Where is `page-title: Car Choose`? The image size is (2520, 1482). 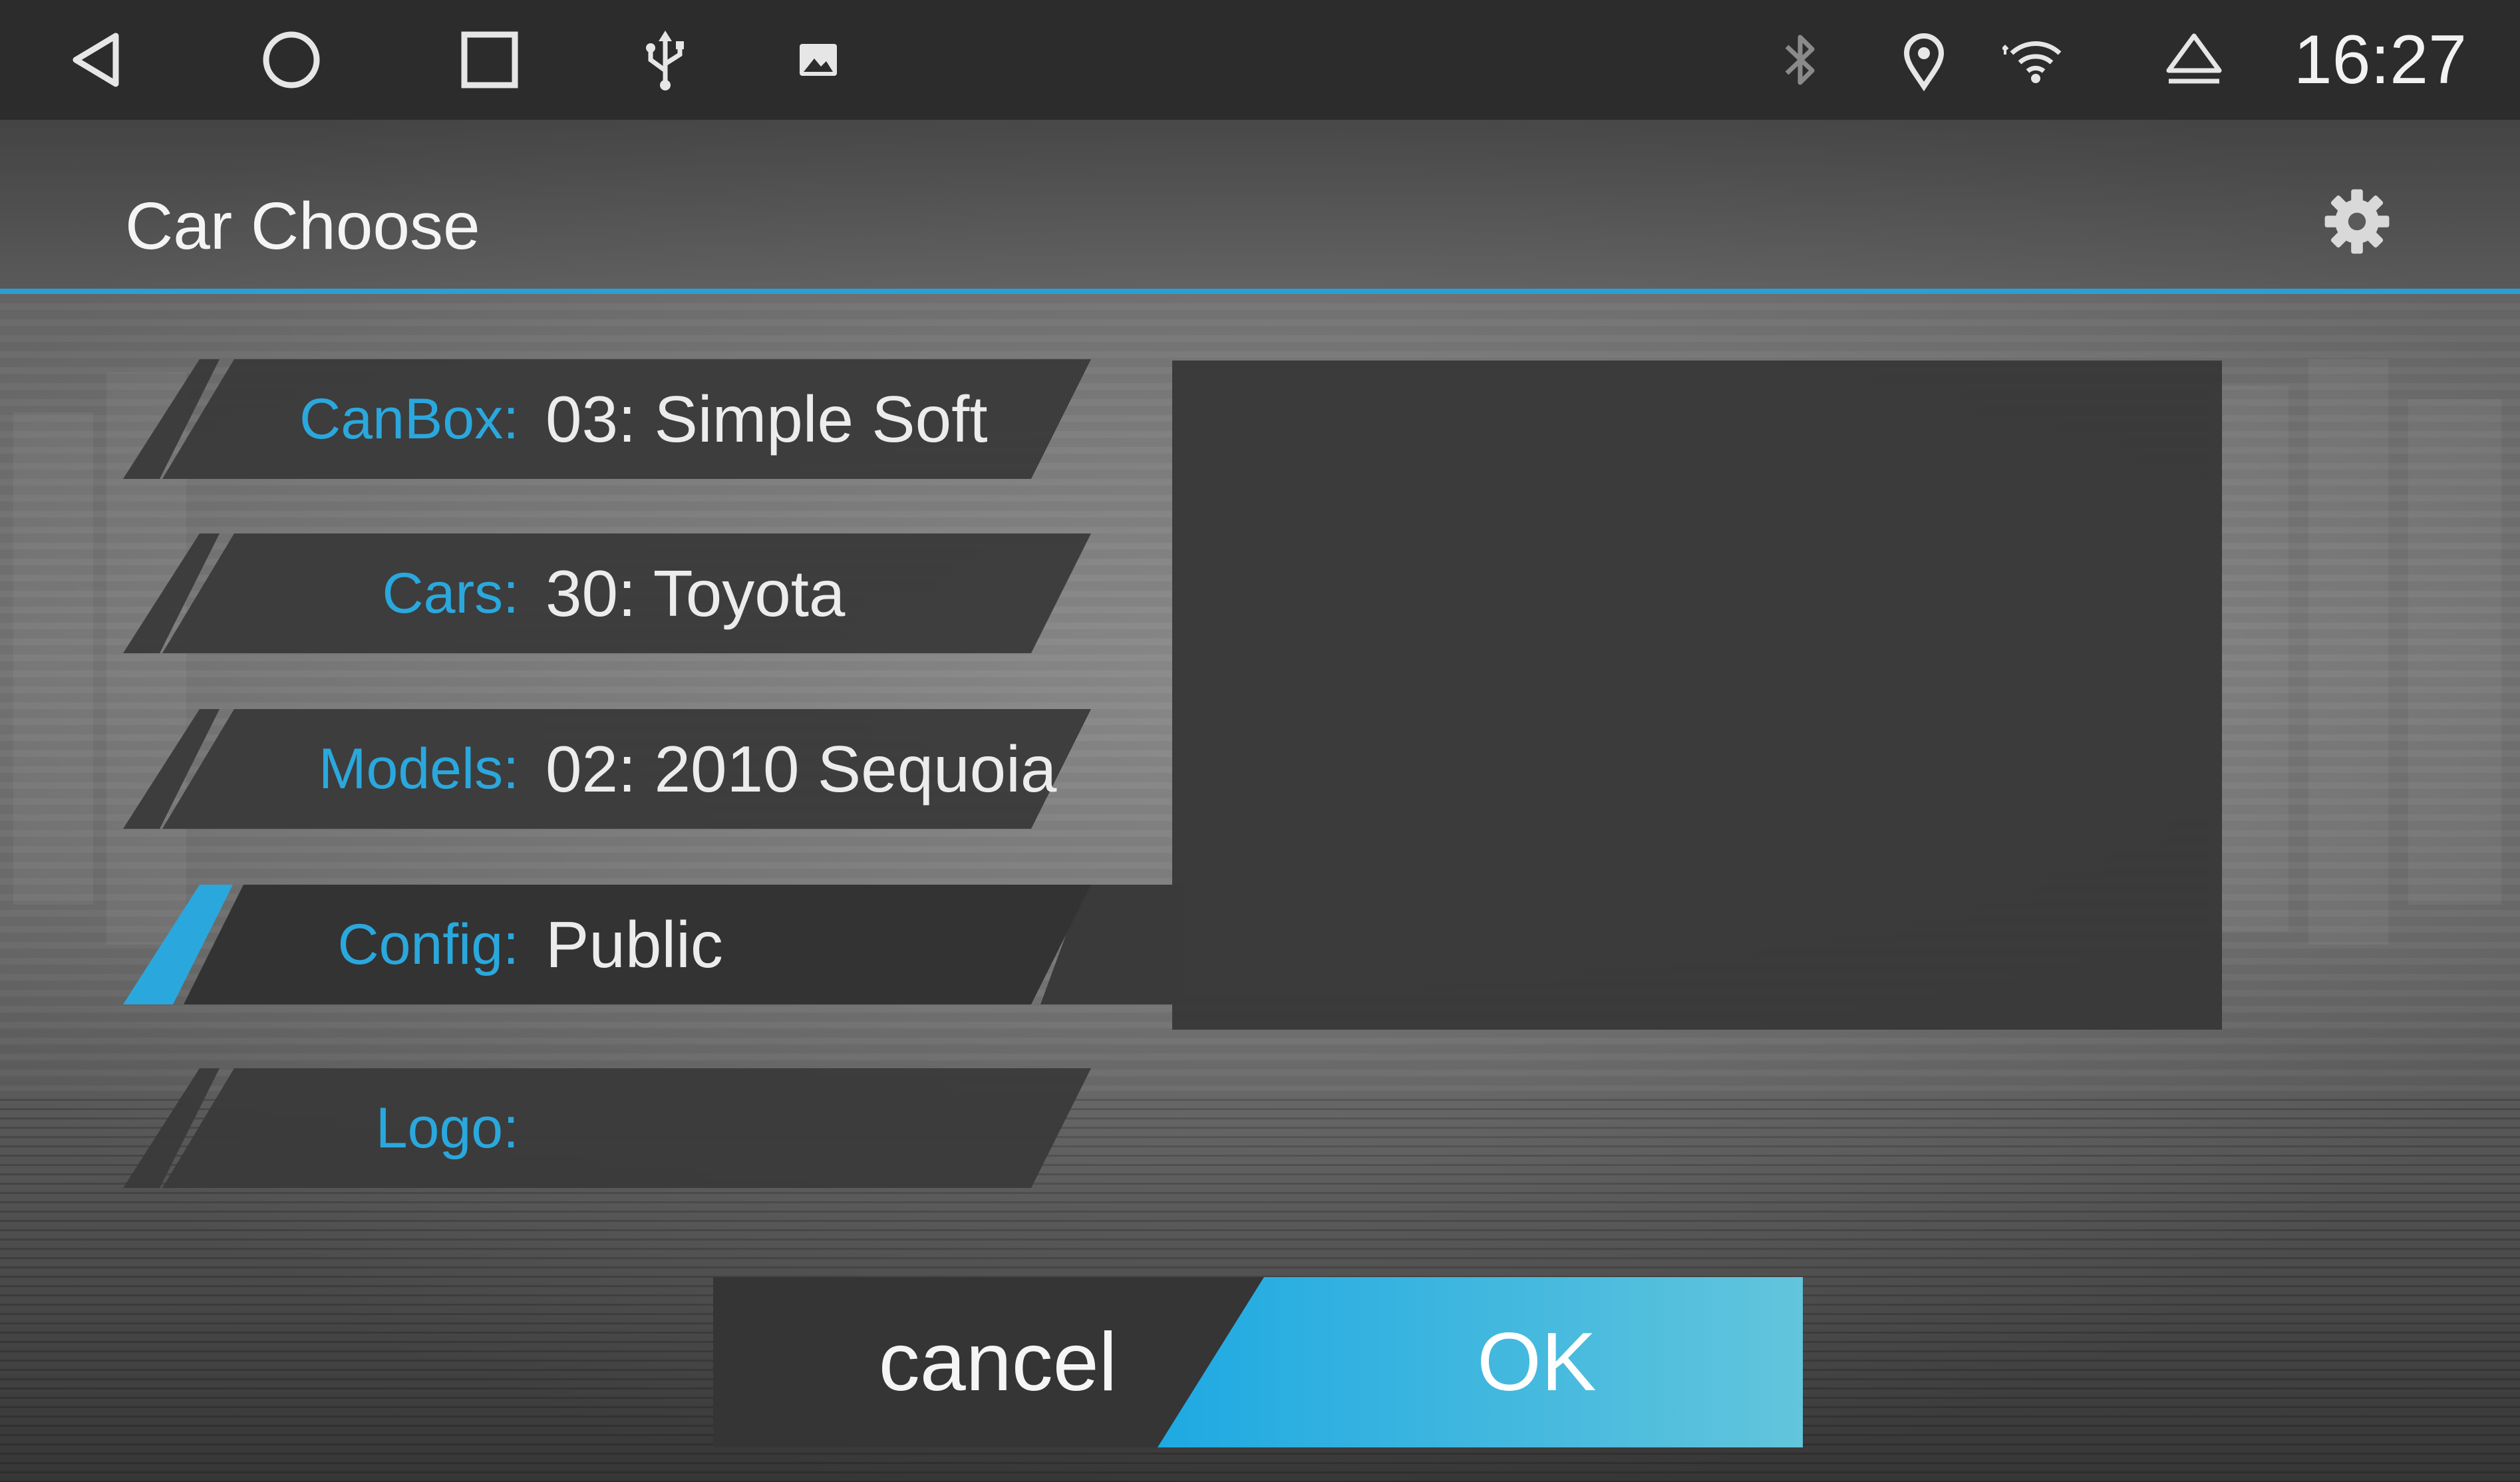 page-title: Car Choose is located at coordinates (303, 226).